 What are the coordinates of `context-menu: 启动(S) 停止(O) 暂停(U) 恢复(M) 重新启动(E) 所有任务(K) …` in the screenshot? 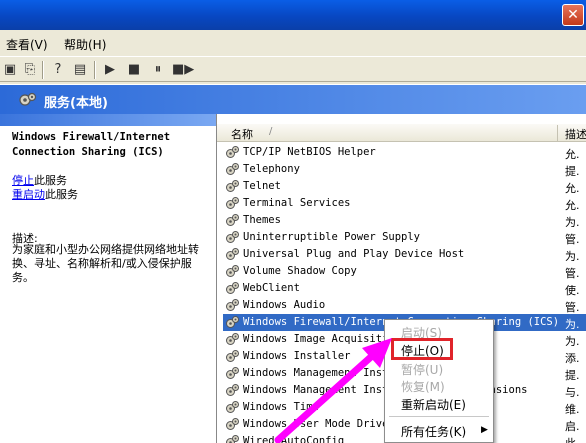 It's located at (439, 381).